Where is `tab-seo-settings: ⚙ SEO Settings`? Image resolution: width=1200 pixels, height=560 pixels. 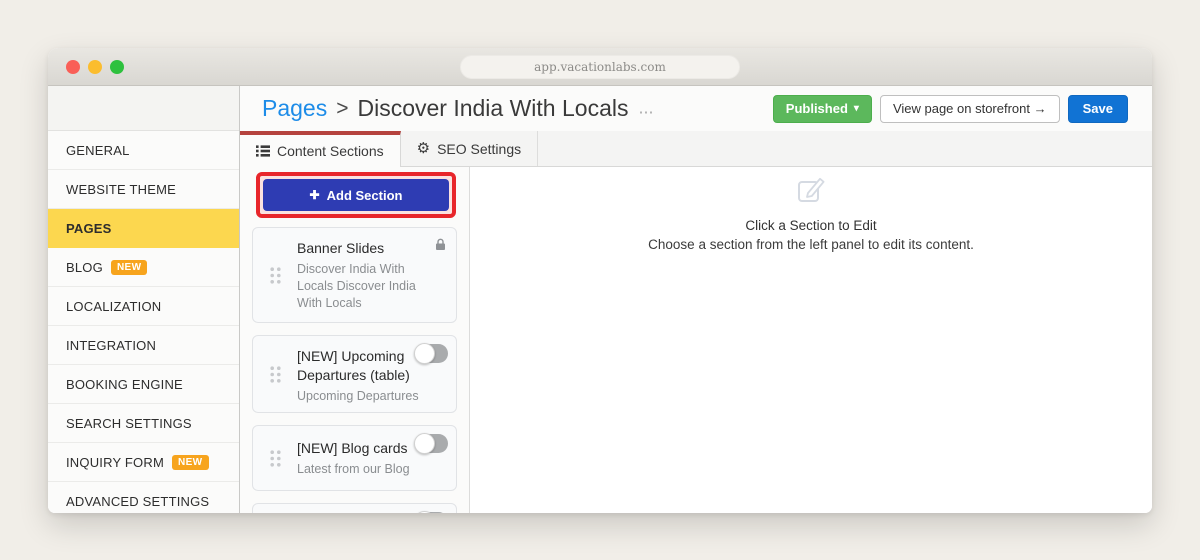
tab-seo-settings: ⚙ SEO Settings is located at coordinates (470, 148).